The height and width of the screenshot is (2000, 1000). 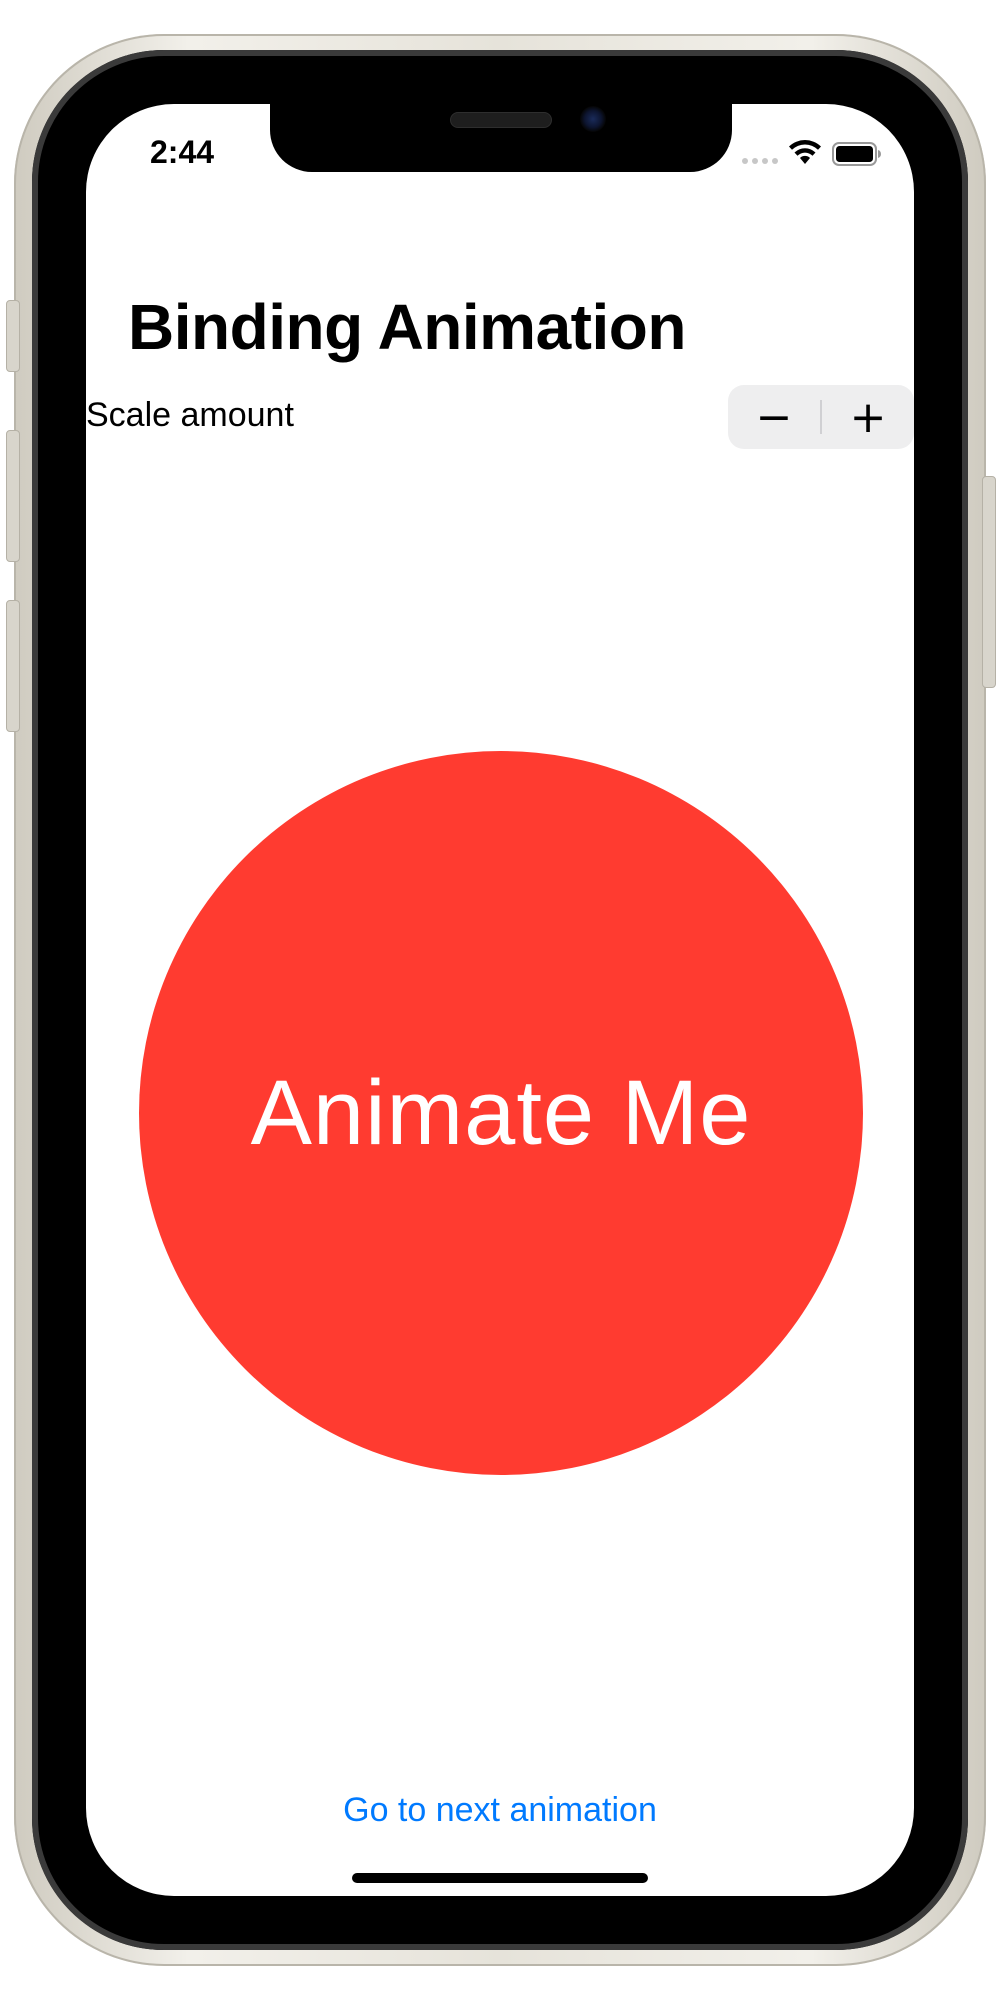 I want to click on front-camera, so click(x=593, y=119).